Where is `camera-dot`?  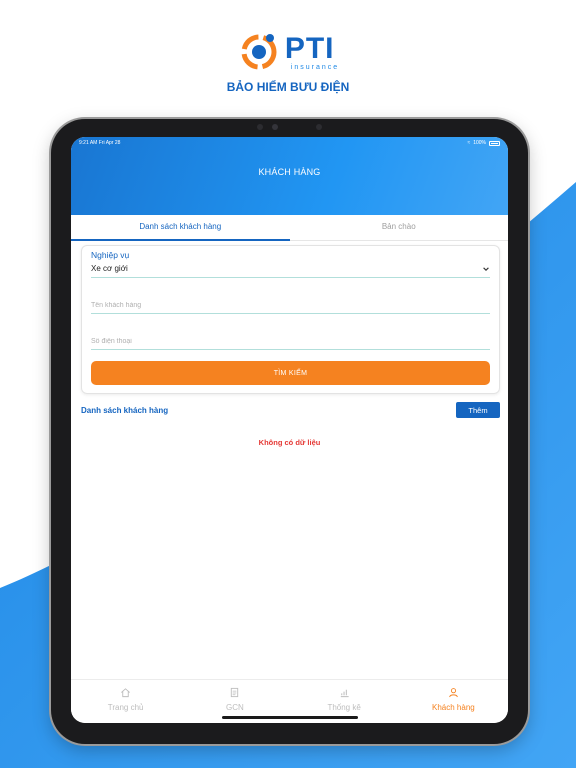
camera-dot is located at coordinates (260, 127).